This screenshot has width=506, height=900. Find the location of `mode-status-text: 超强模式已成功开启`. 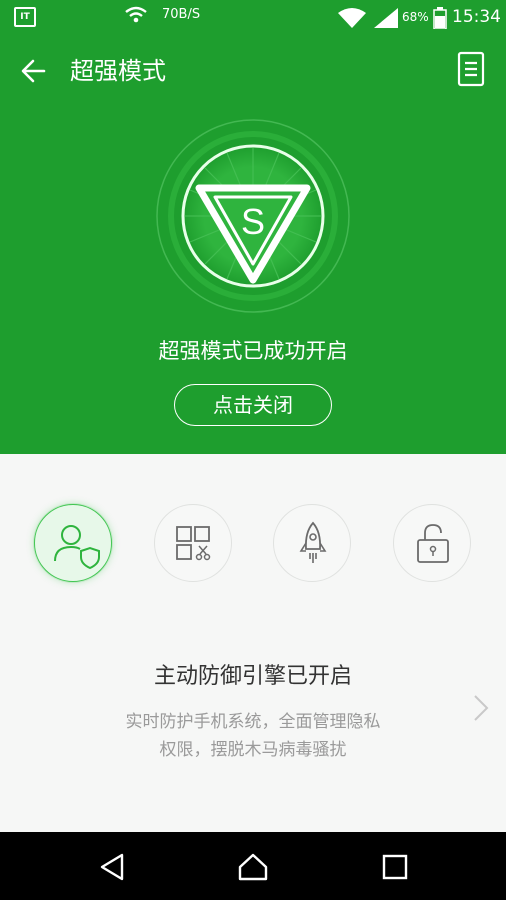

mode-status-text: 超强模式已成功开启 is located at coordinates (253, 351).